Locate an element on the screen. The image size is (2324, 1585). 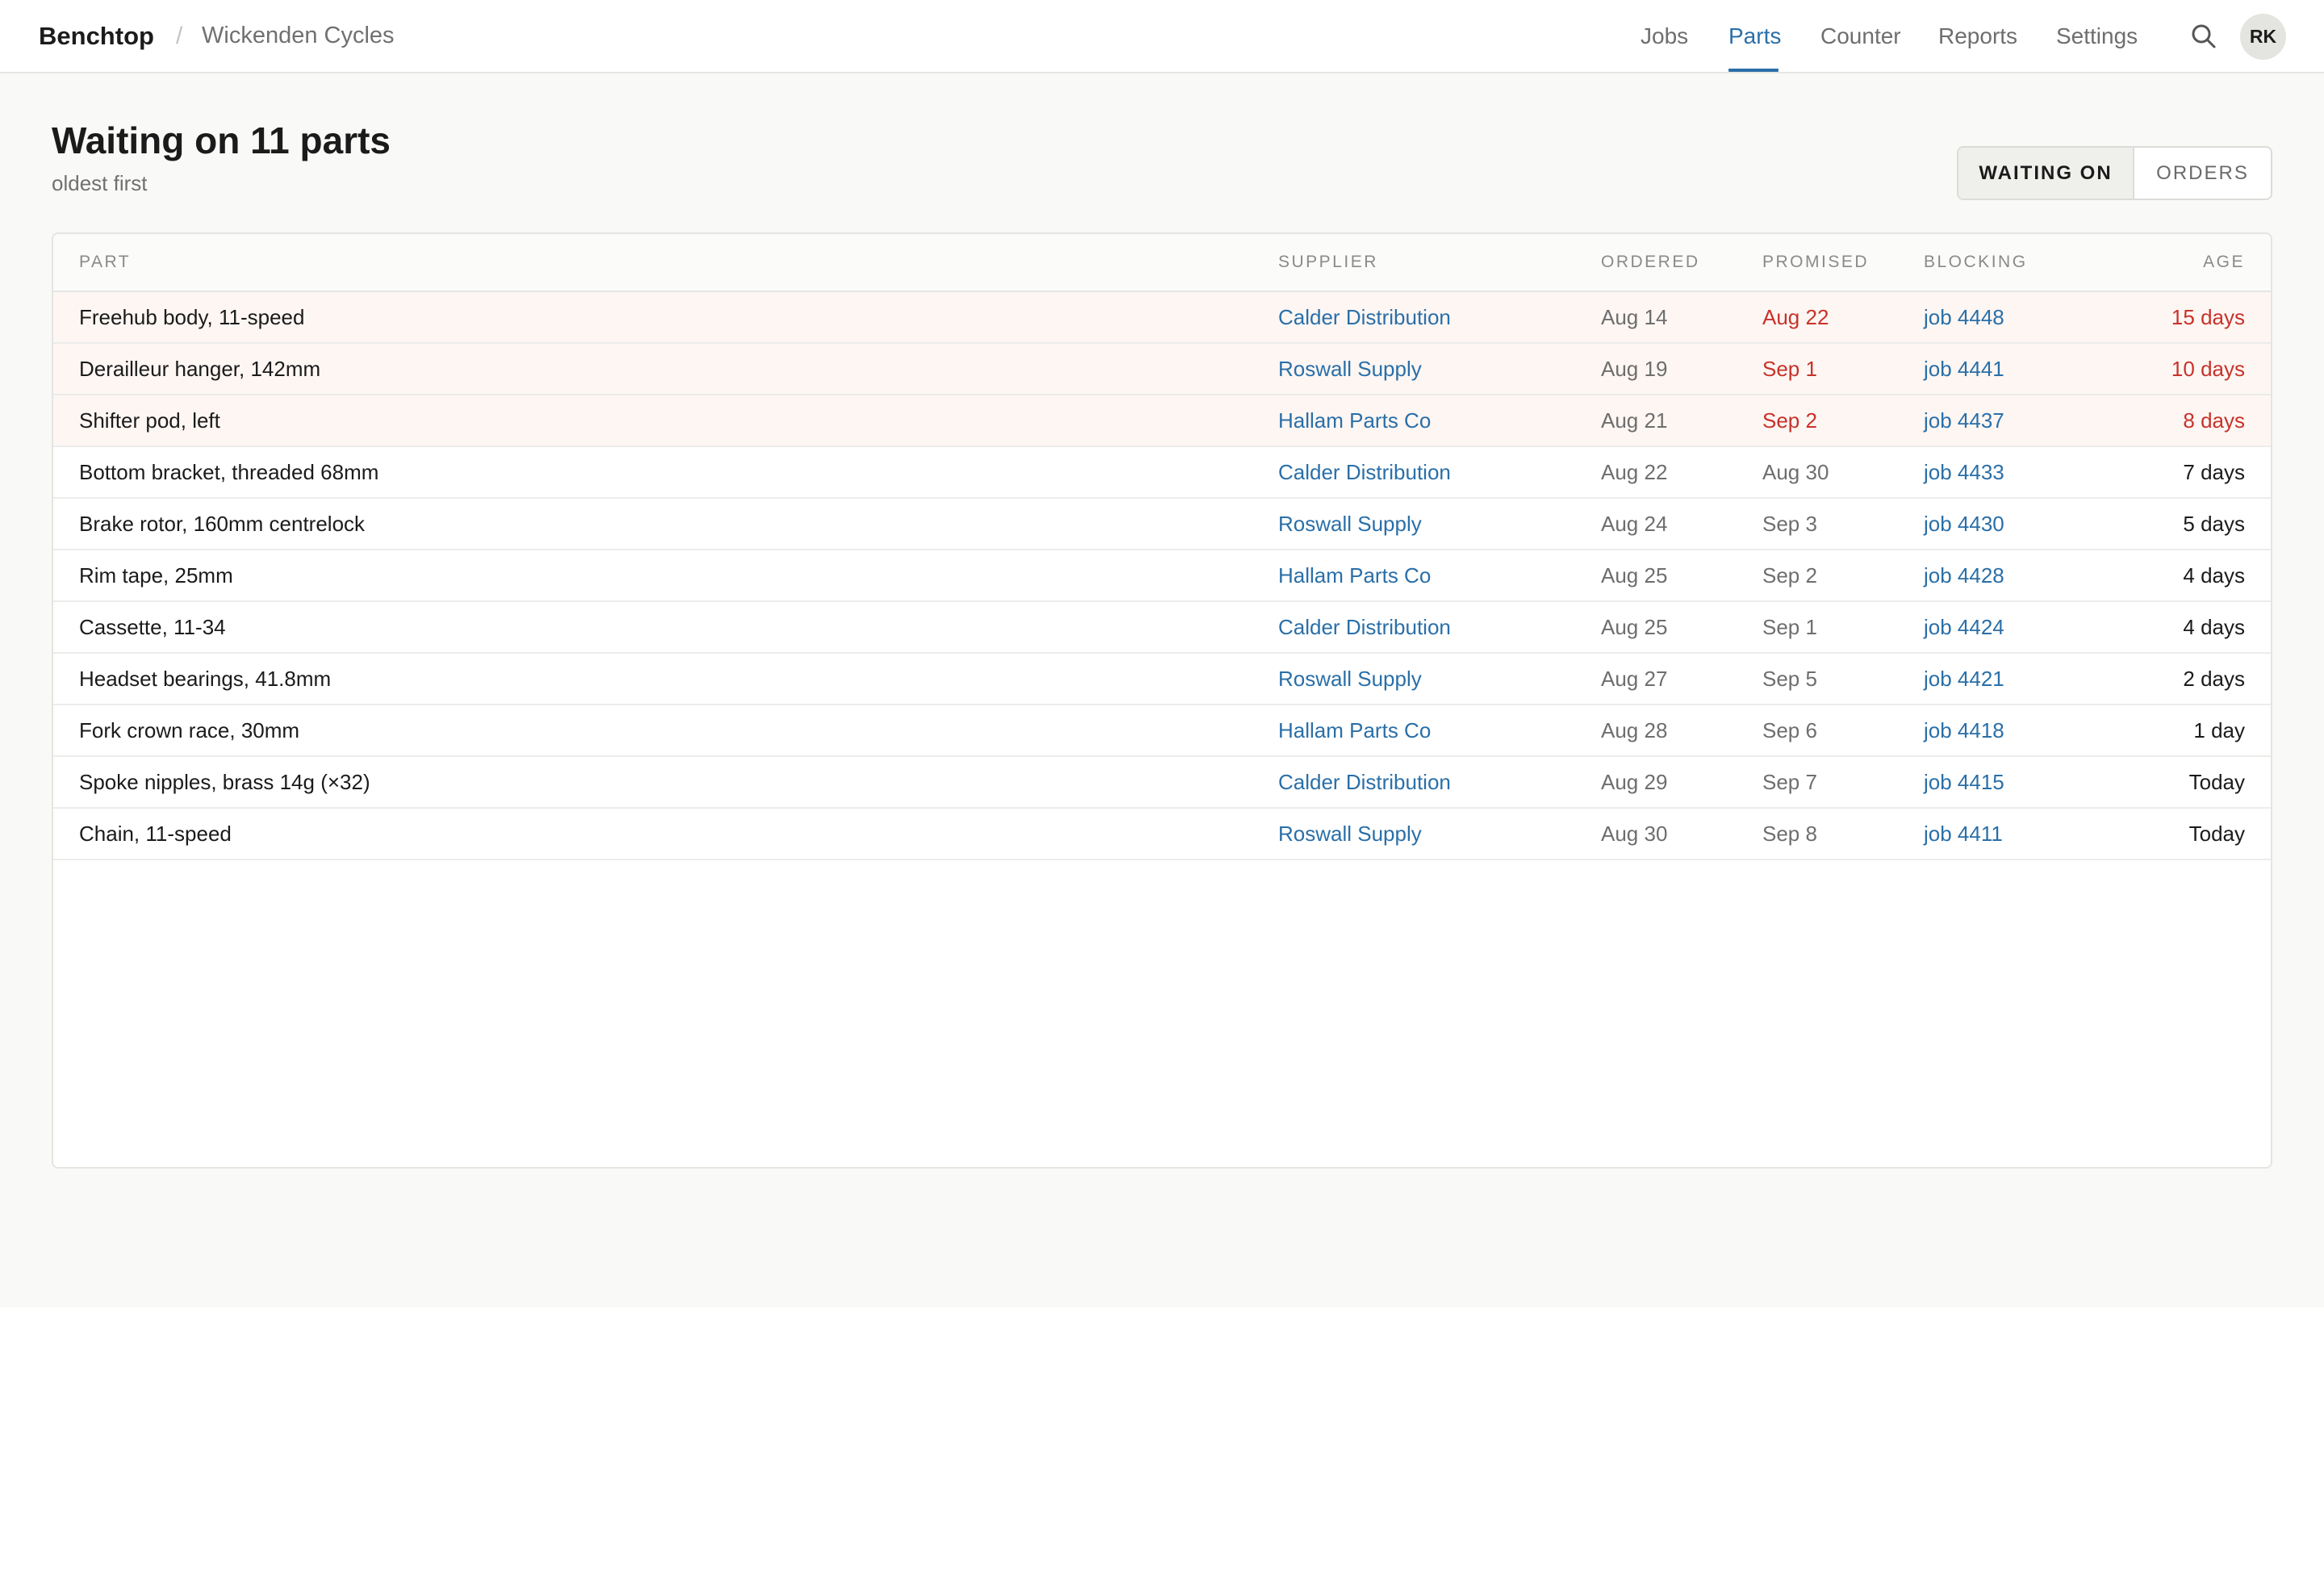
column-header-part: PART is located at coordinates (105, 262).